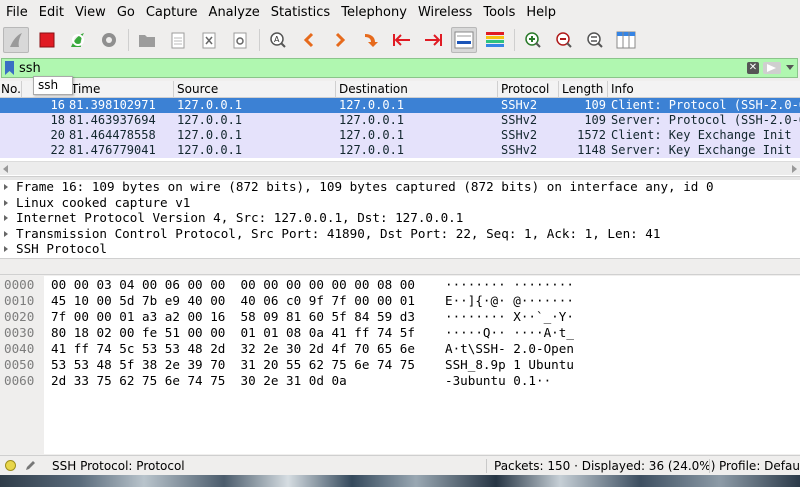 The width and height of the screenshot is (800, 487). Describe the element at coordinates (309, 40) in the screenshot. I see `go-previous-button` at that location.